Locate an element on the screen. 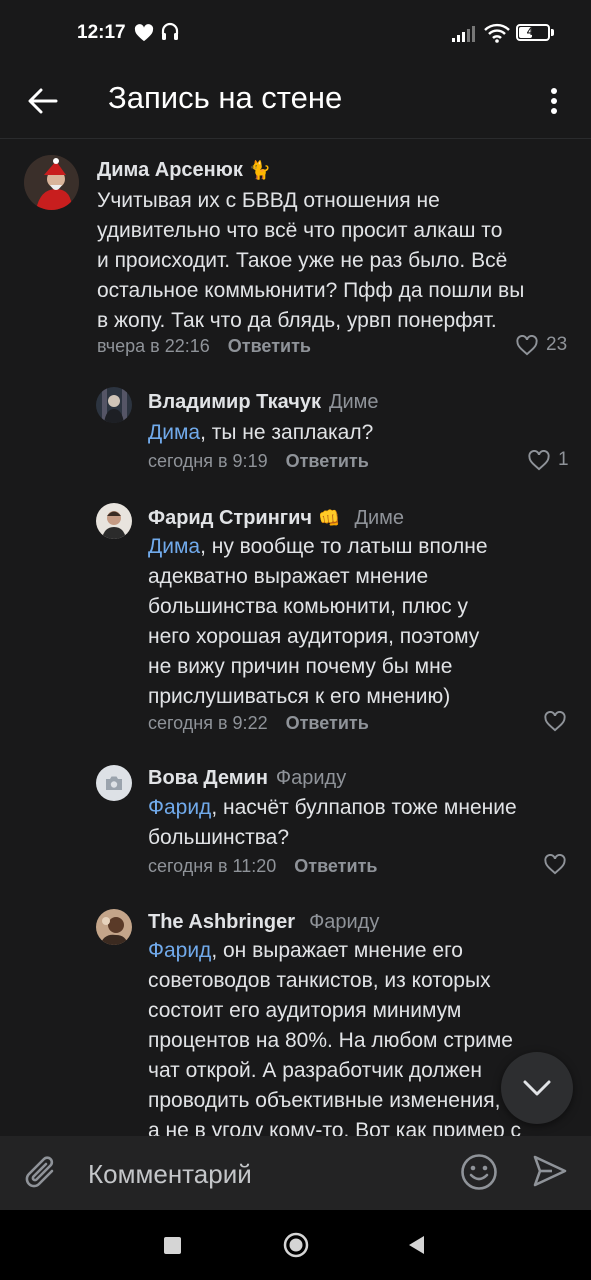 Image resolution: width=591 pixels, height=1280 pixels. comment-meta: сегодня в 11:20 Ответить is located at coordinates (262, 866).